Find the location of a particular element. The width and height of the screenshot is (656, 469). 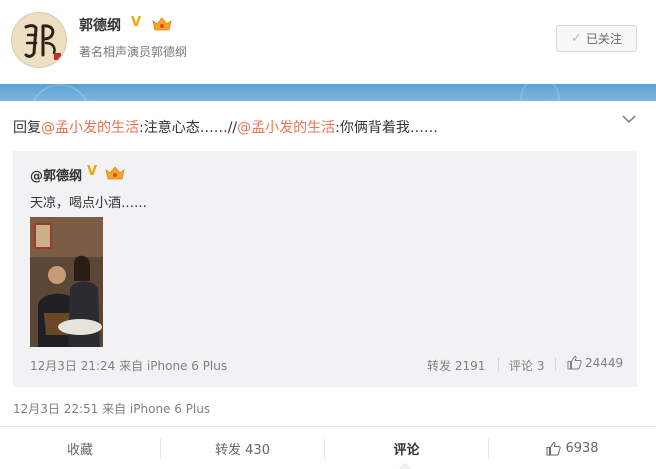

favorite-button: 收藏 is located at coordinates (80, 448).